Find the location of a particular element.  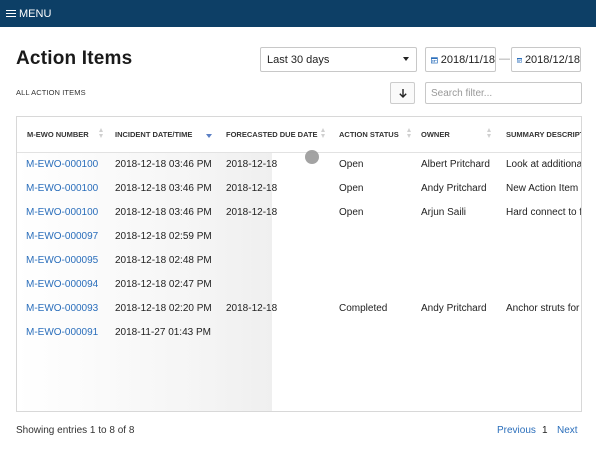

owner-cell: Arjun Saili is located at coordinates (444, 212).